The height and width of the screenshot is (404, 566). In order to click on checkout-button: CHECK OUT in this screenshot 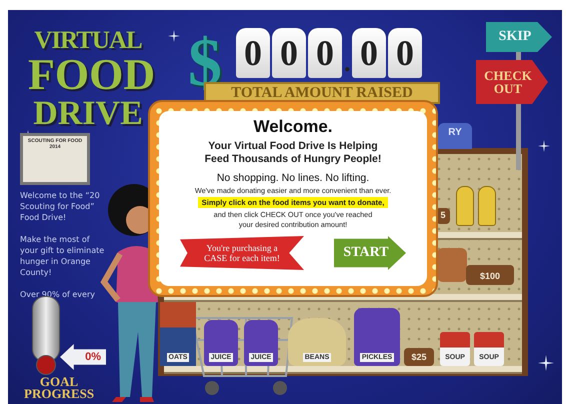, I will do `click(512, 82)`.